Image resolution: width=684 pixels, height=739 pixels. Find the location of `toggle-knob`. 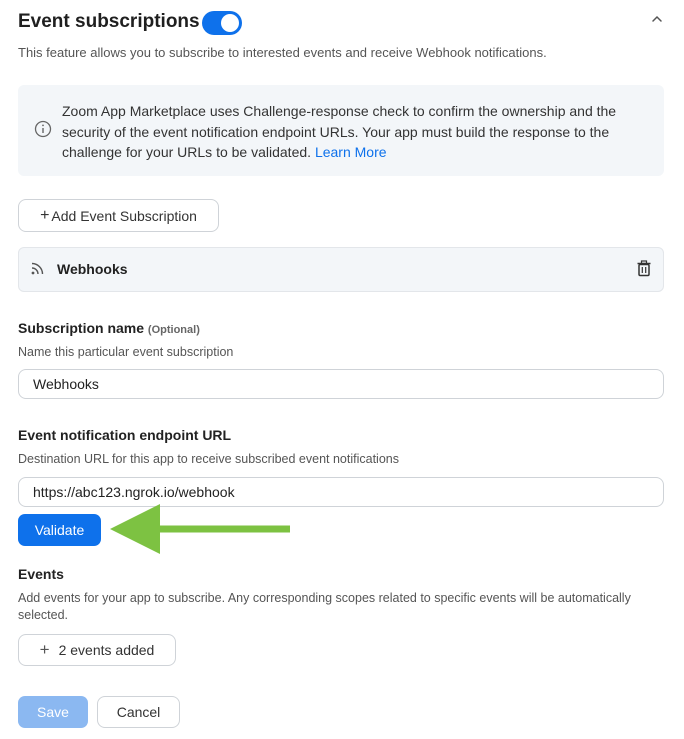

toggle-knob is located at coordinates (230, 23).